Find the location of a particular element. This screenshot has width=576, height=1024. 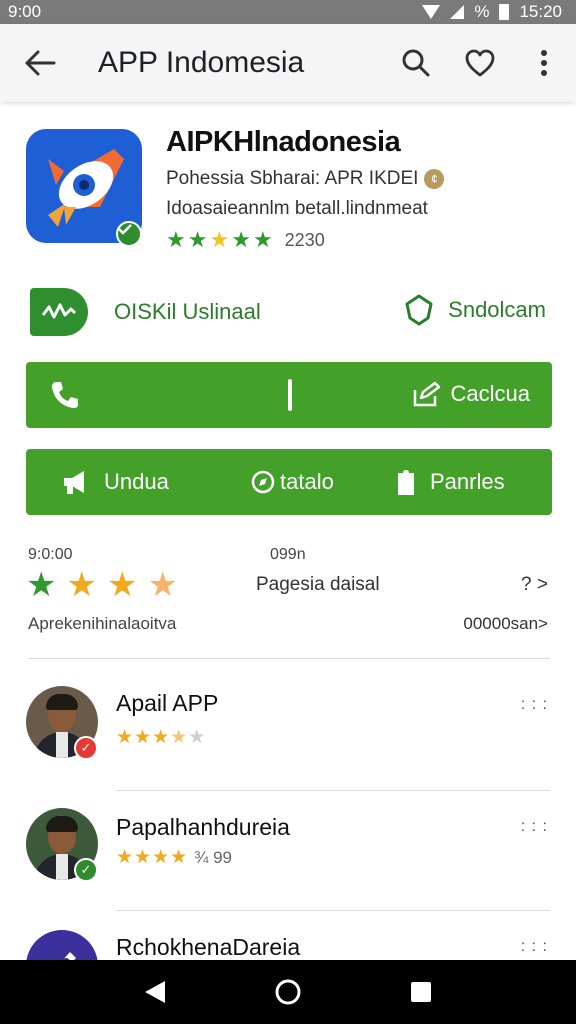

more-options-button is located at coordinates (544, 63).